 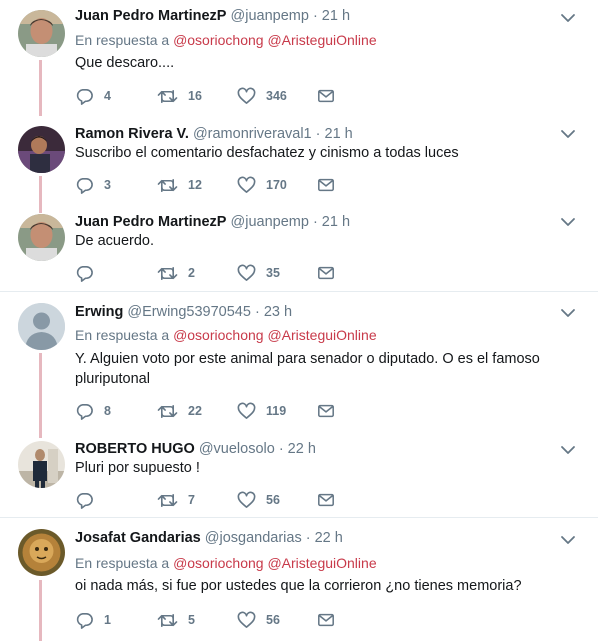 I want to click on user-name: Erwing, so click(x=99, y=312).